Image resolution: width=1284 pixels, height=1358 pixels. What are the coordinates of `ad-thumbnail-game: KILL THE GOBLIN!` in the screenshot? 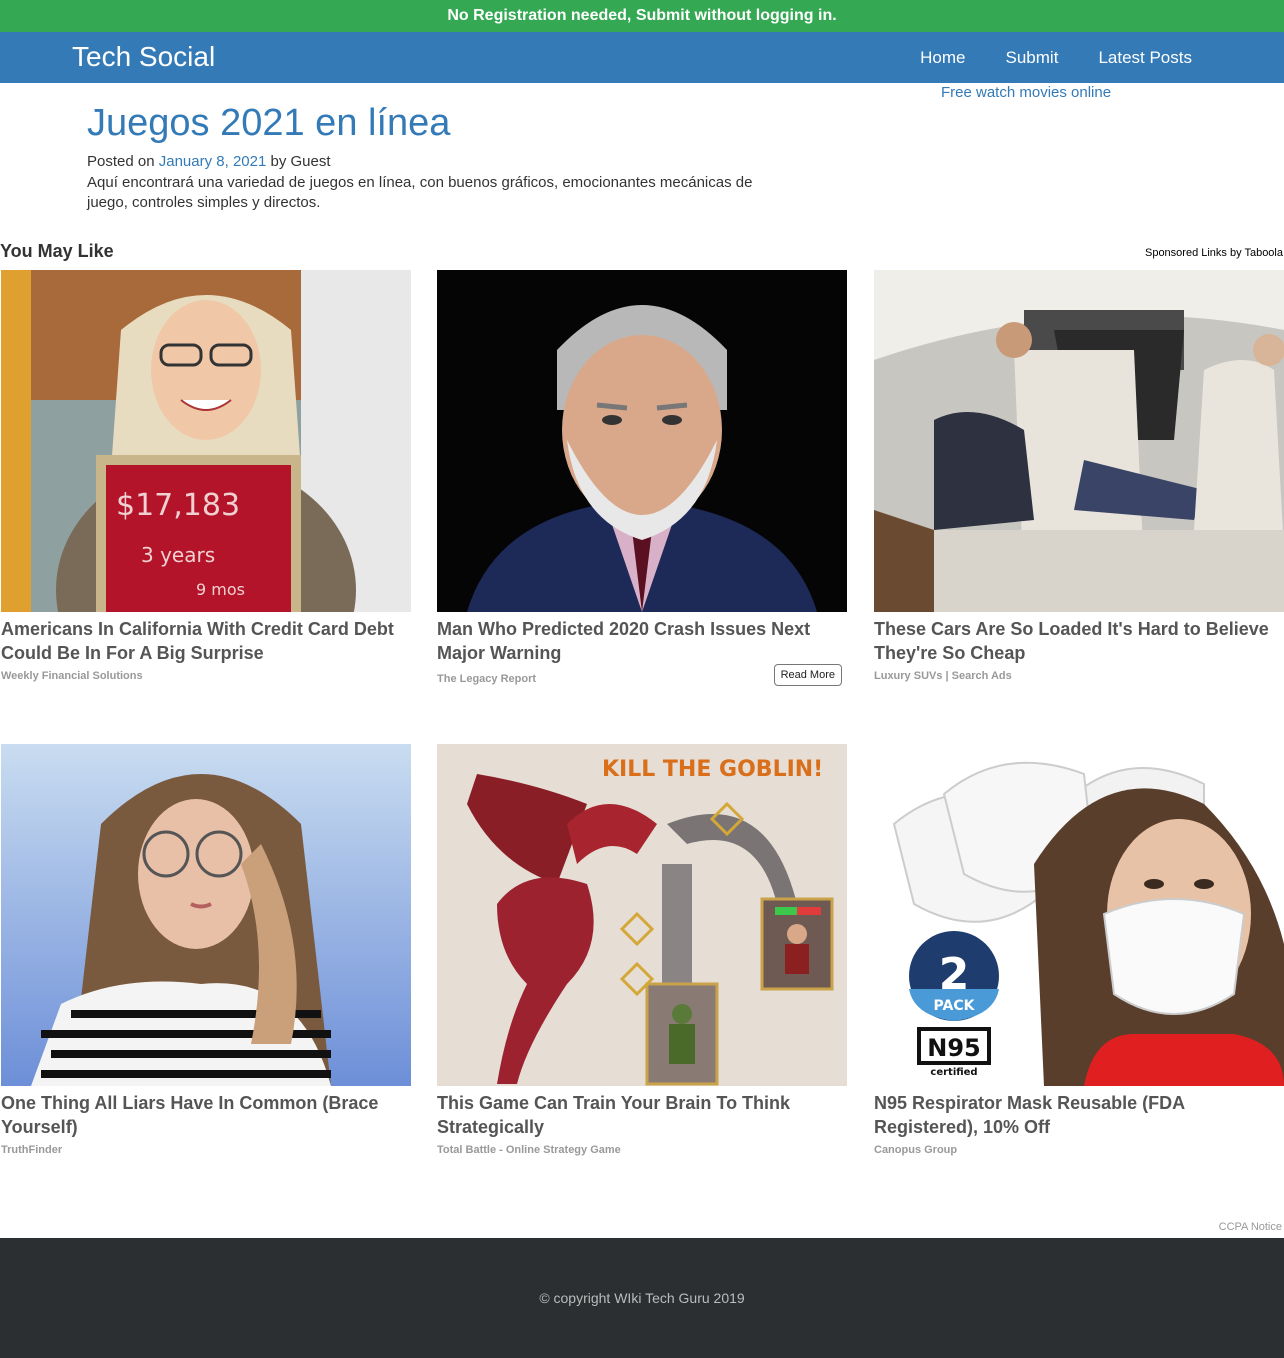 It's located at (642, 915).